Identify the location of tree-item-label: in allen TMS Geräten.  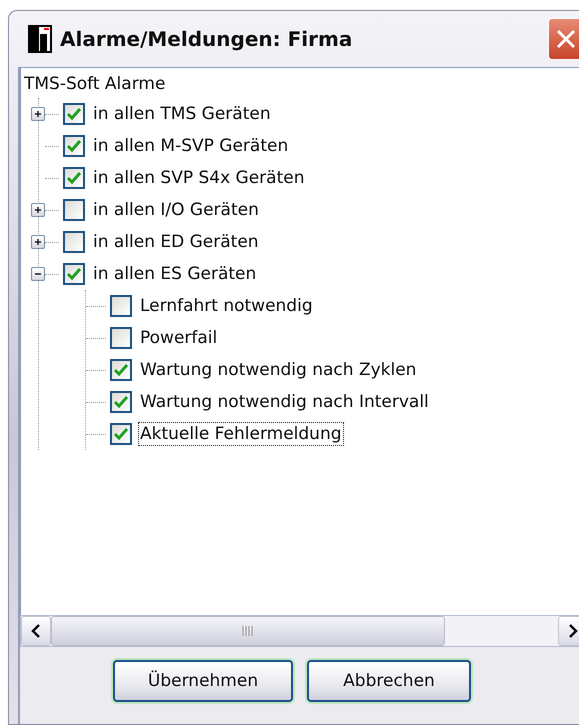
(182, 114).